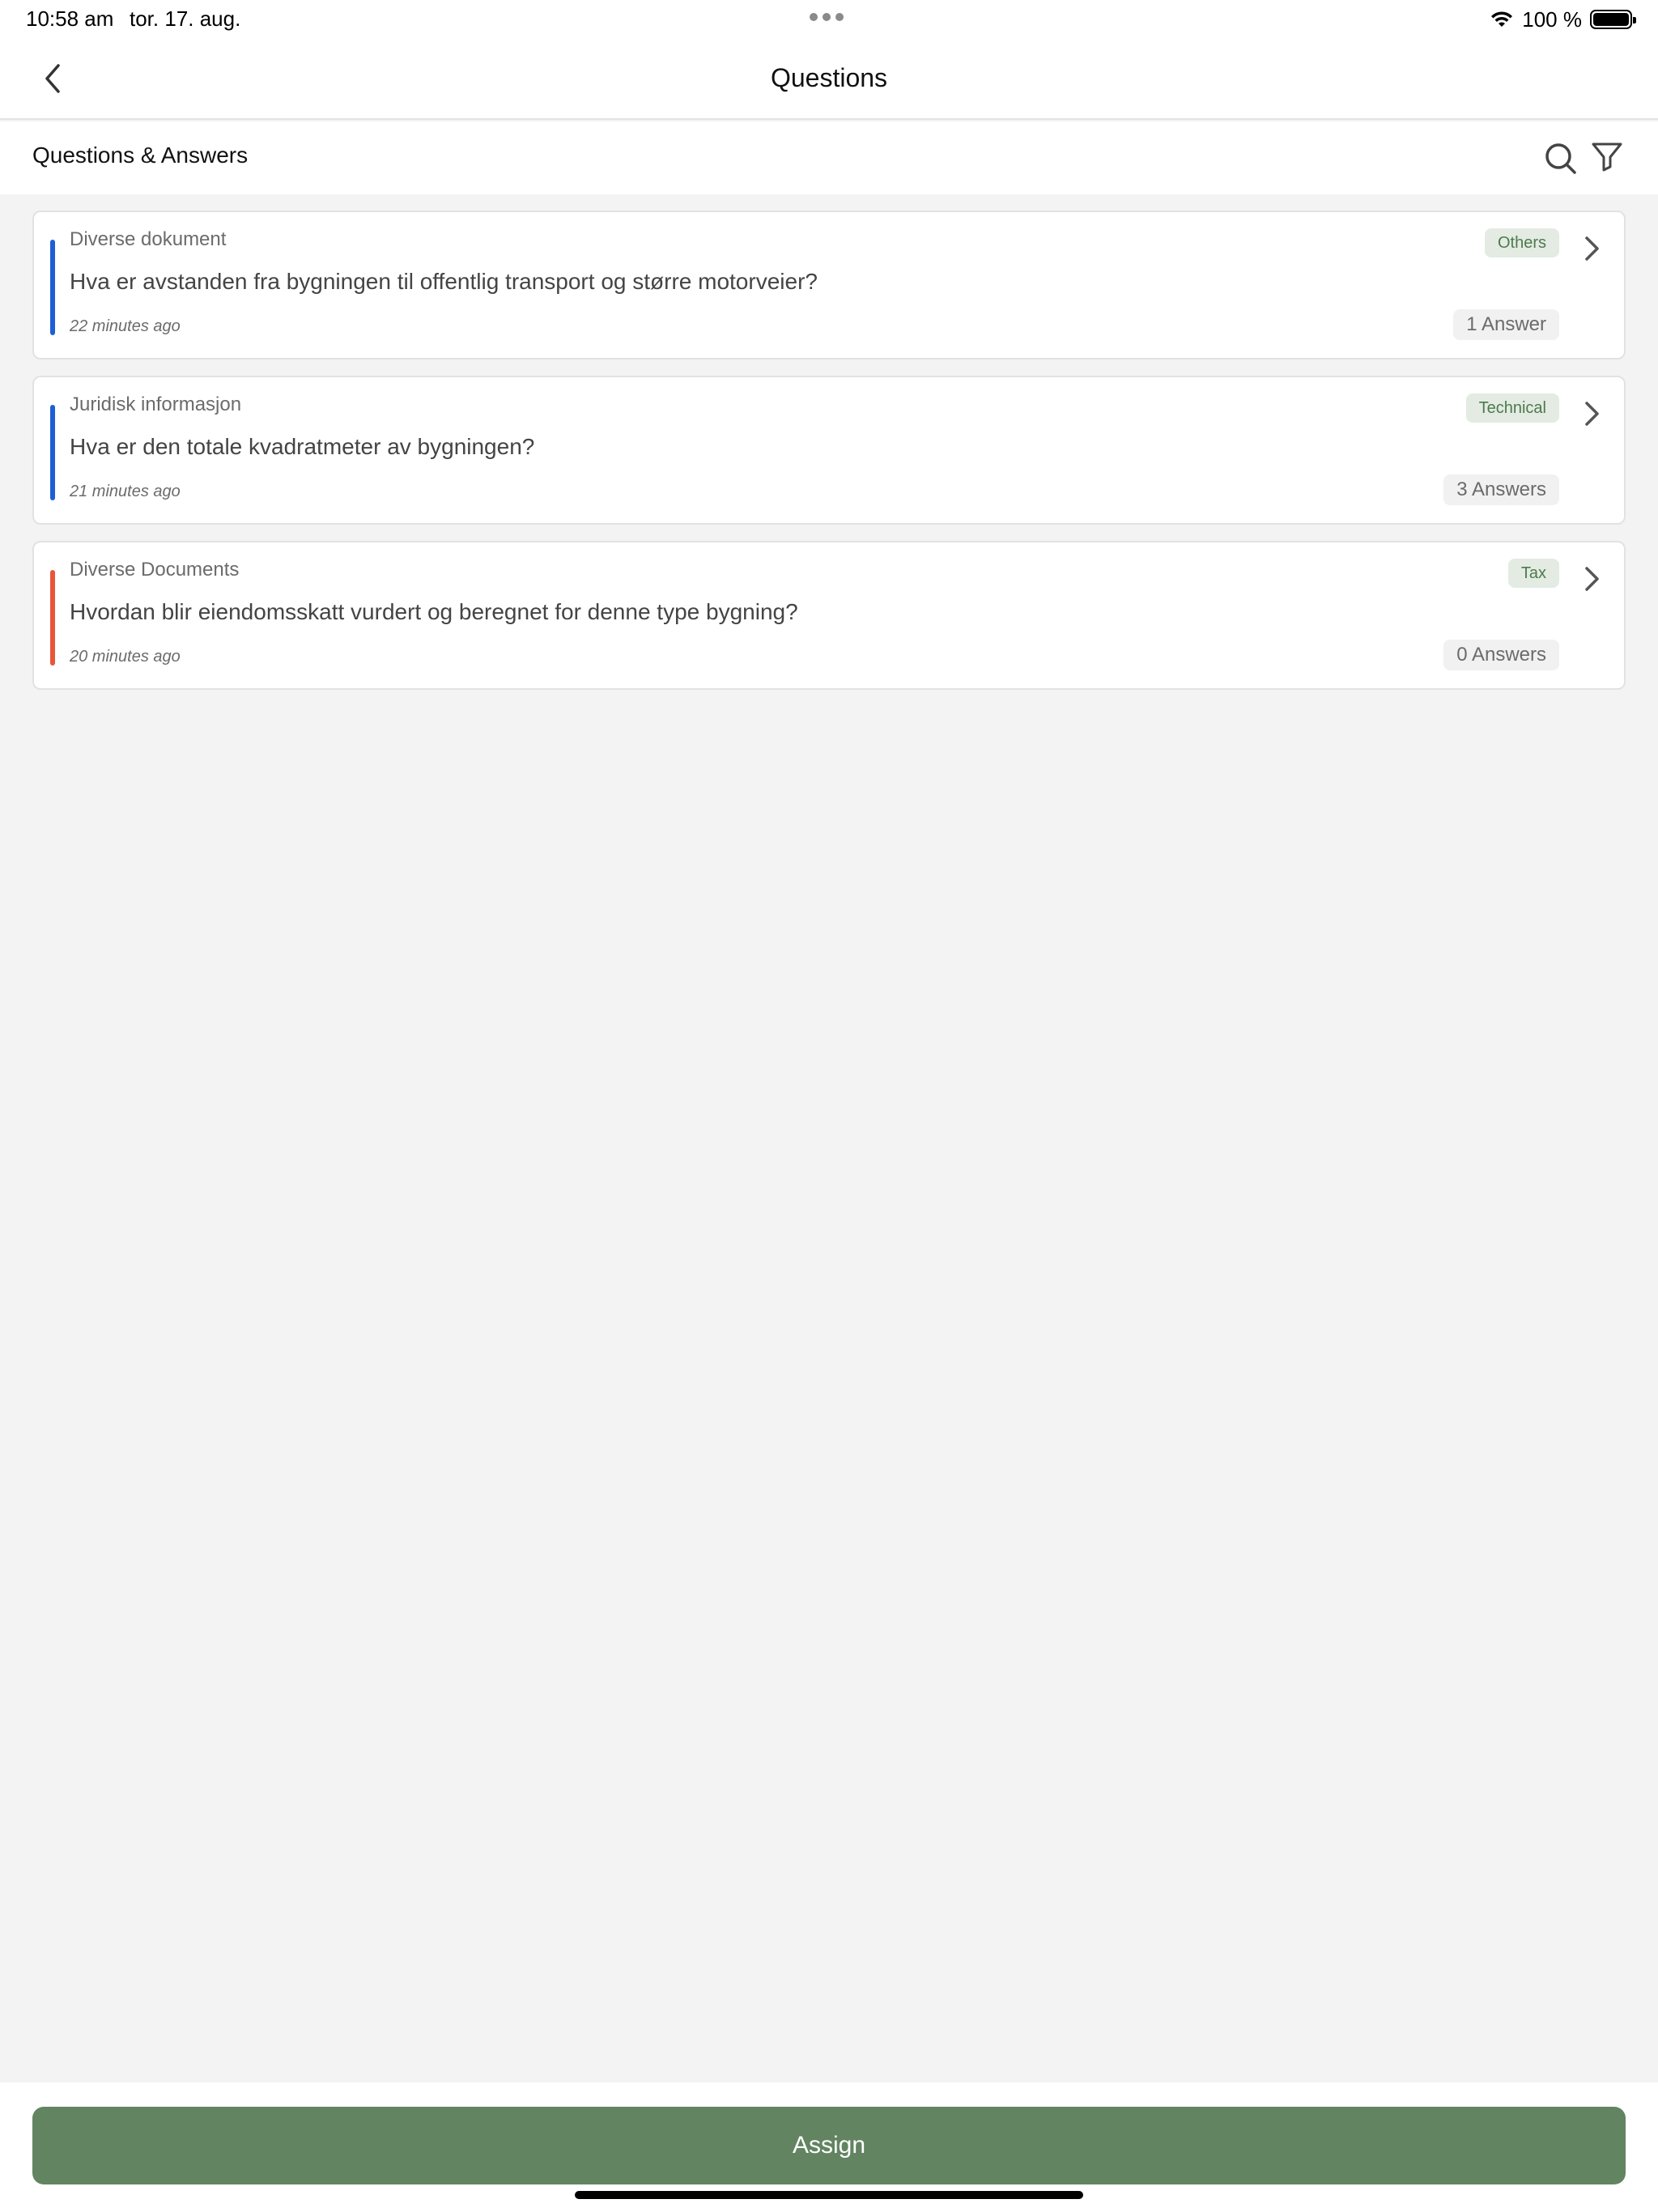  I want to click on search-icon, so click(1560, 159).